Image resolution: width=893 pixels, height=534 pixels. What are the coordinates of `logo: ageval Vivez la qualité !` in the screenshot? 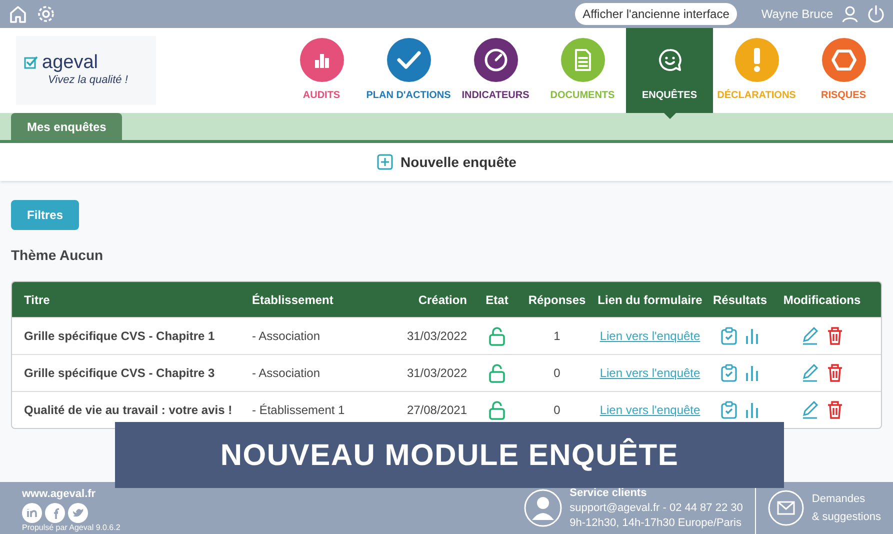 It's located at (86, 70).